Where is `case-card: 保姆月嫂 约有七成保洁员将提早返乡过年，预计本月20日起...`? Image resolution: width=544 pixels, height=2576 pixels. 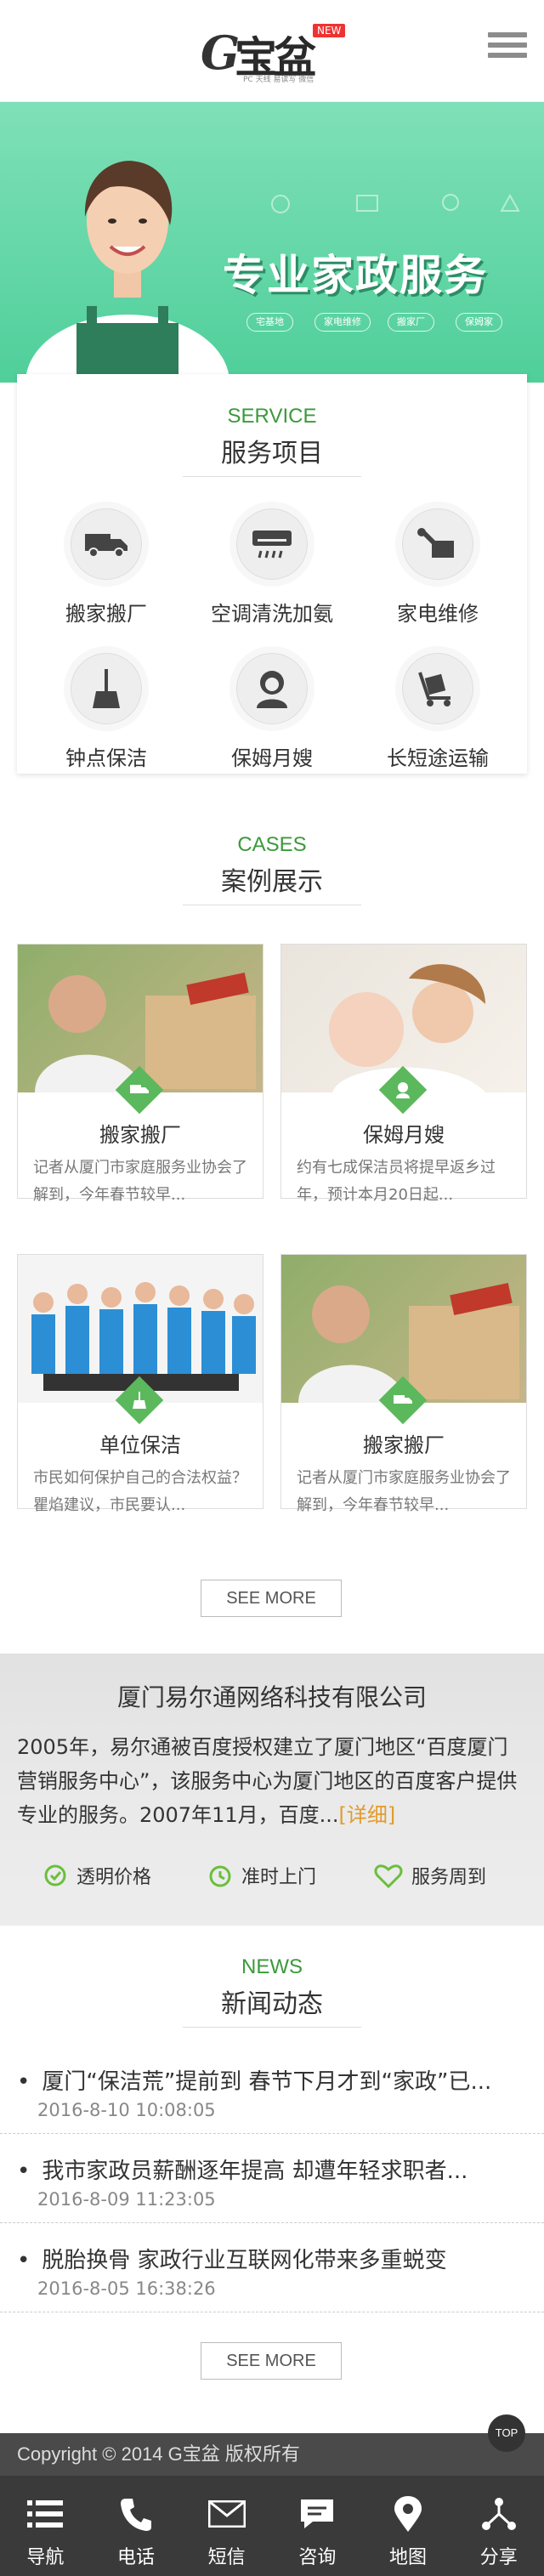
case-card: 保姆月嫂 约有七成保洁员将提早返乡过年，预计本月20日起... is located at coordinates (403, 1074).